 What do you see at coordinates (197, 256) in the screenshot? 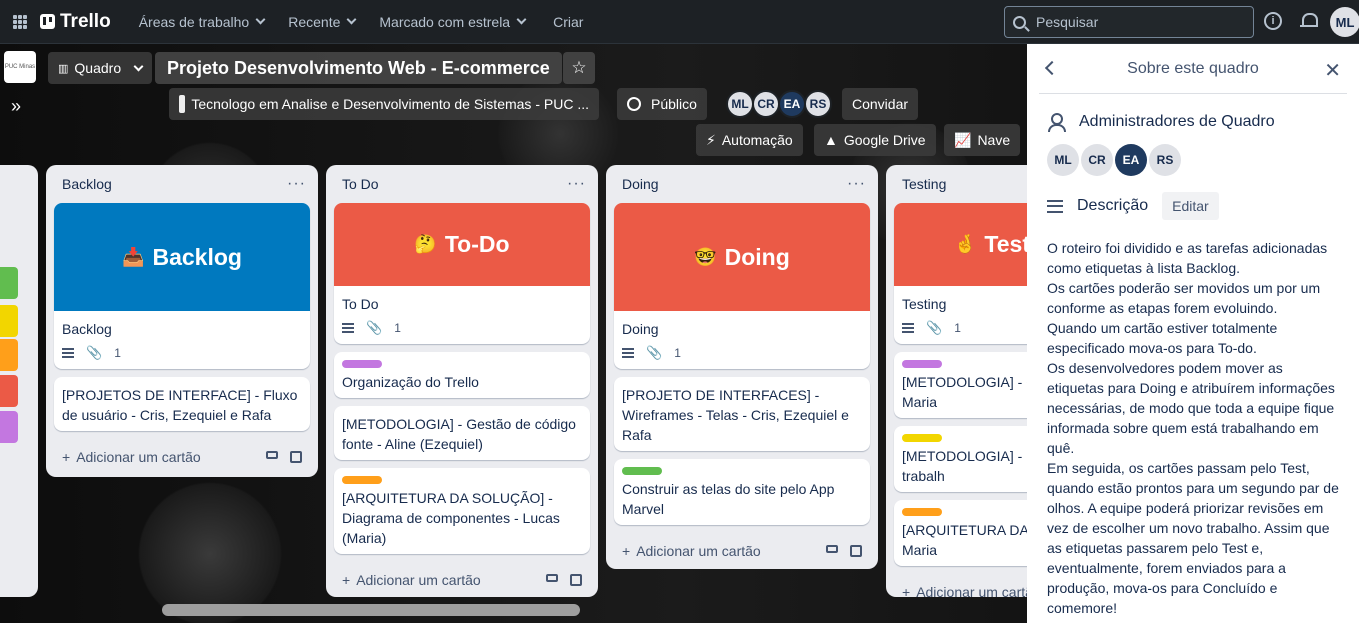
I see `cover-text: Backlog` at bounding box center [197, 256].